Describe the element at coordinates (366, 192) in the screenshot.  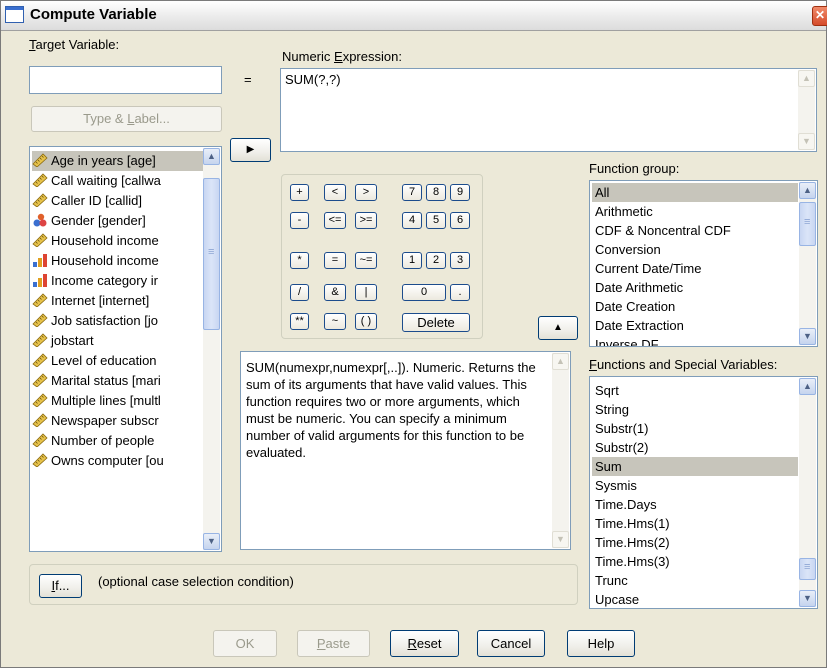
I see `keypad-button: >` at that location.